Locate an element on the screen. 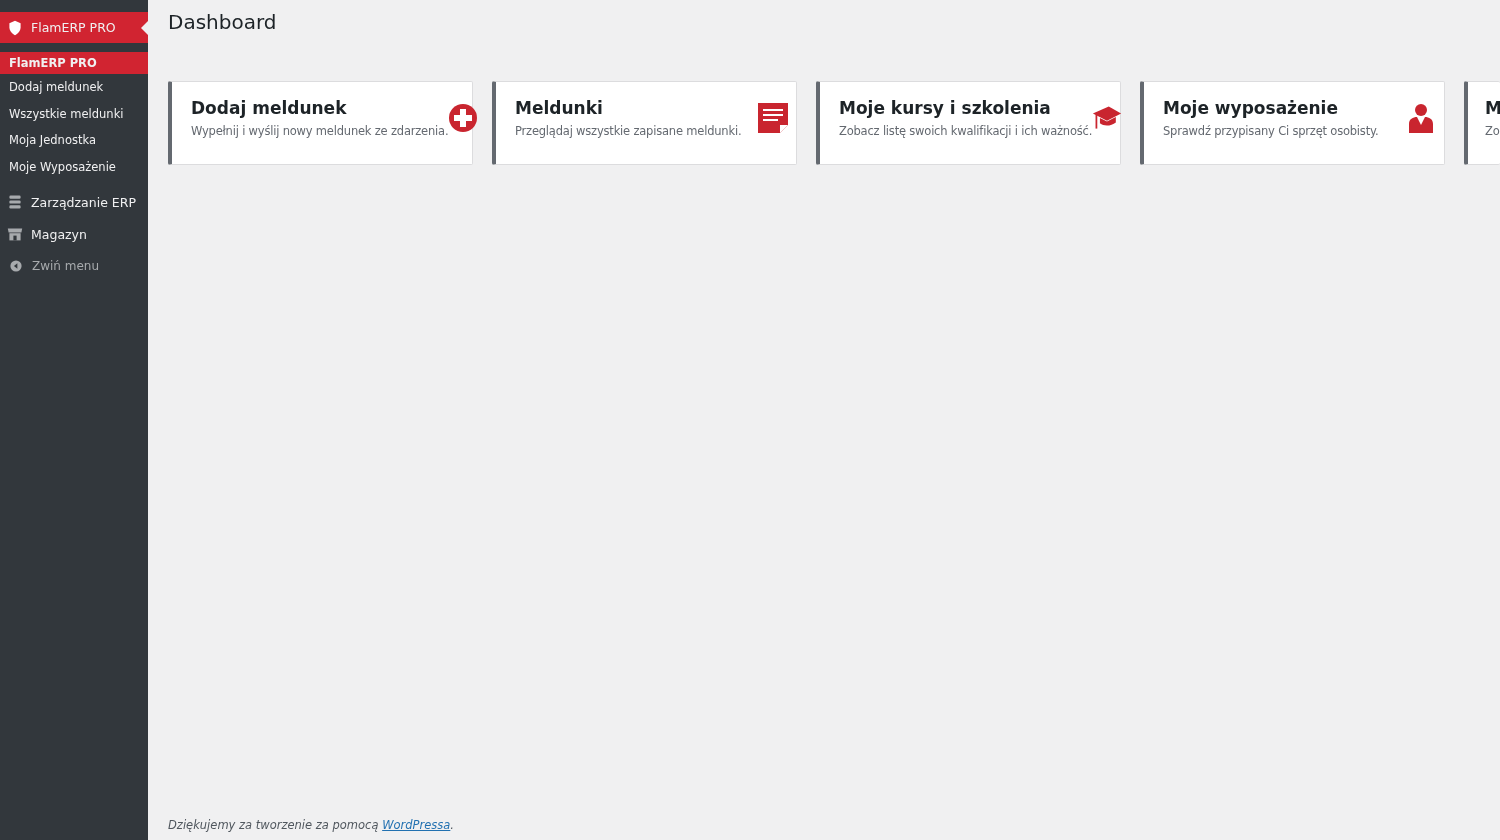  database-icon is located at coordinates (15, 202).